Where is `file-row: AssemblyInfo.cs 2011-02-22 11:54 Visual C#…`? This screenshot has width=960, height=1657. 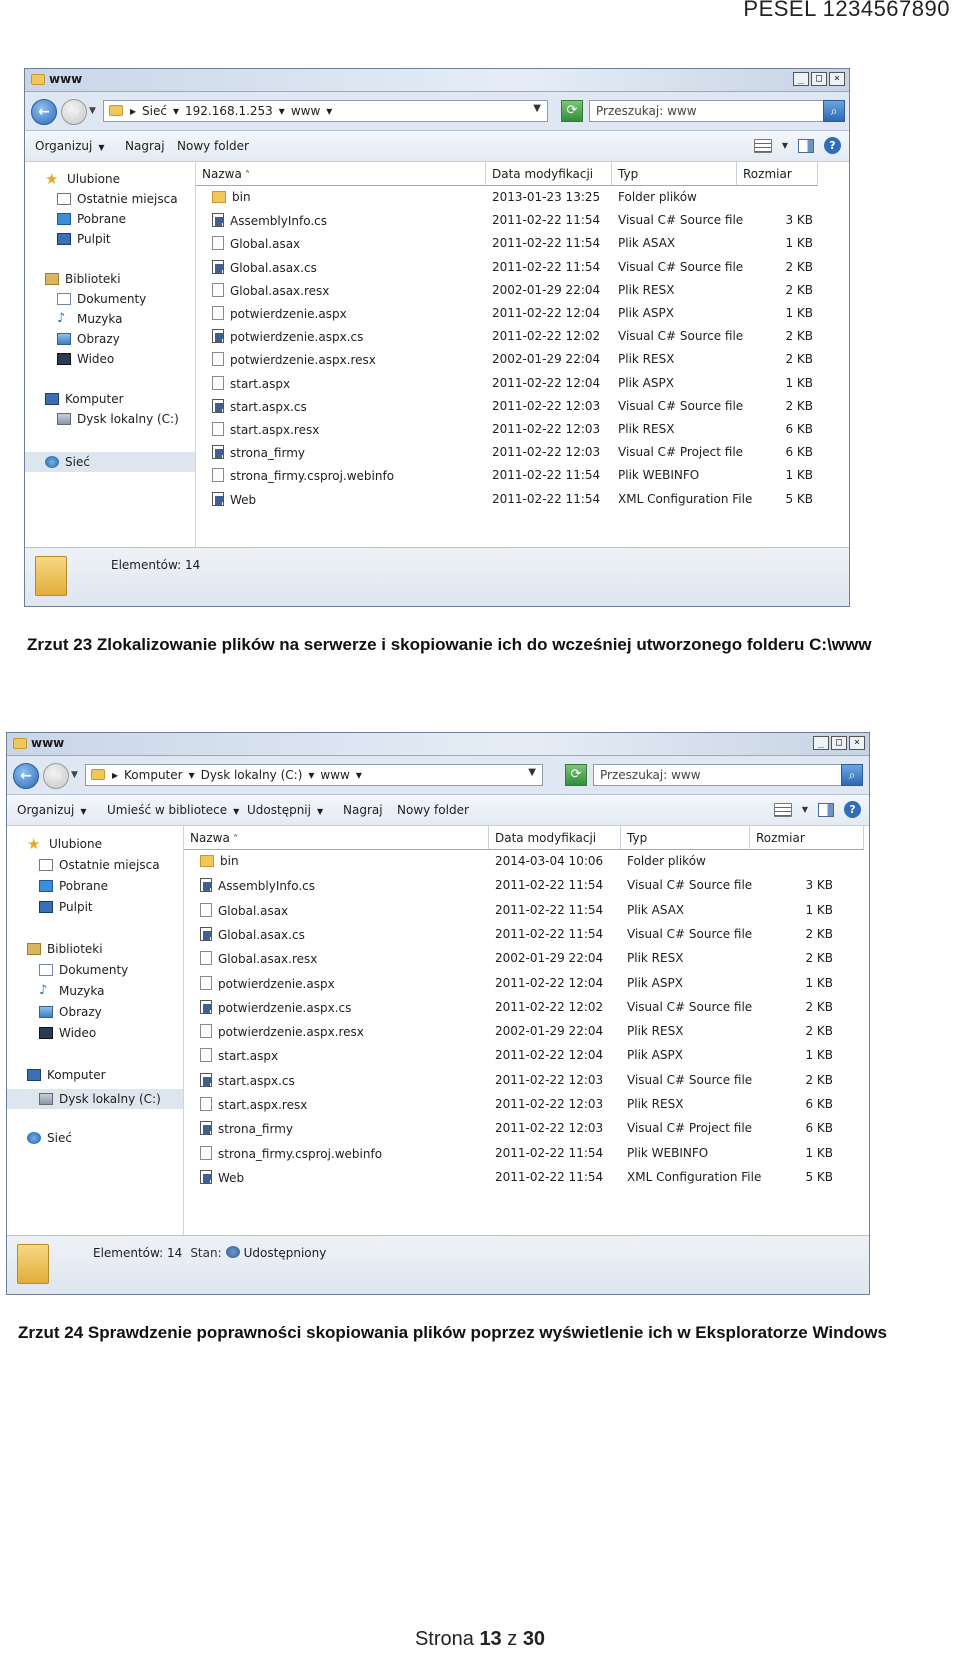 file-row: AssemblyInfo.cs 2011-02-22 11:54 Visual C#… is located at coordinates (522, 220).